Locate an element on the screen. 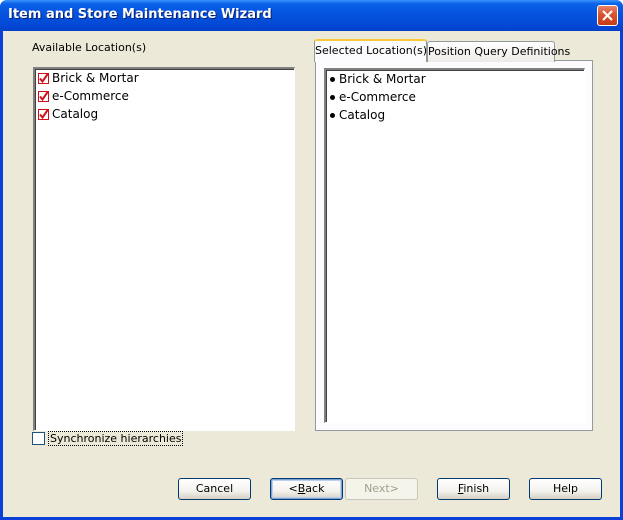  finish-label: inish is located at coordinates (476, 488).